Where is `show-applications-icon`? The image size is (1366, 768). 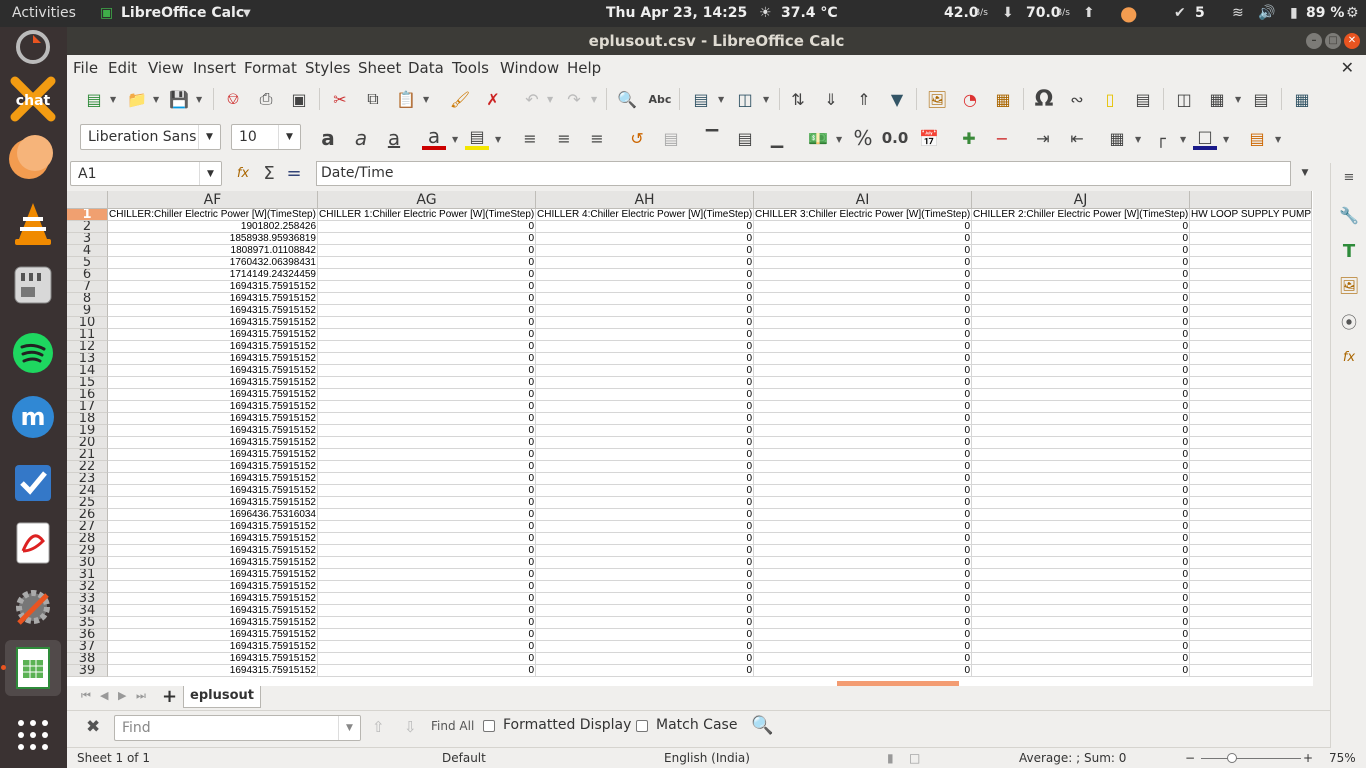
show-applications-icon is located at coordinates (33, 735).